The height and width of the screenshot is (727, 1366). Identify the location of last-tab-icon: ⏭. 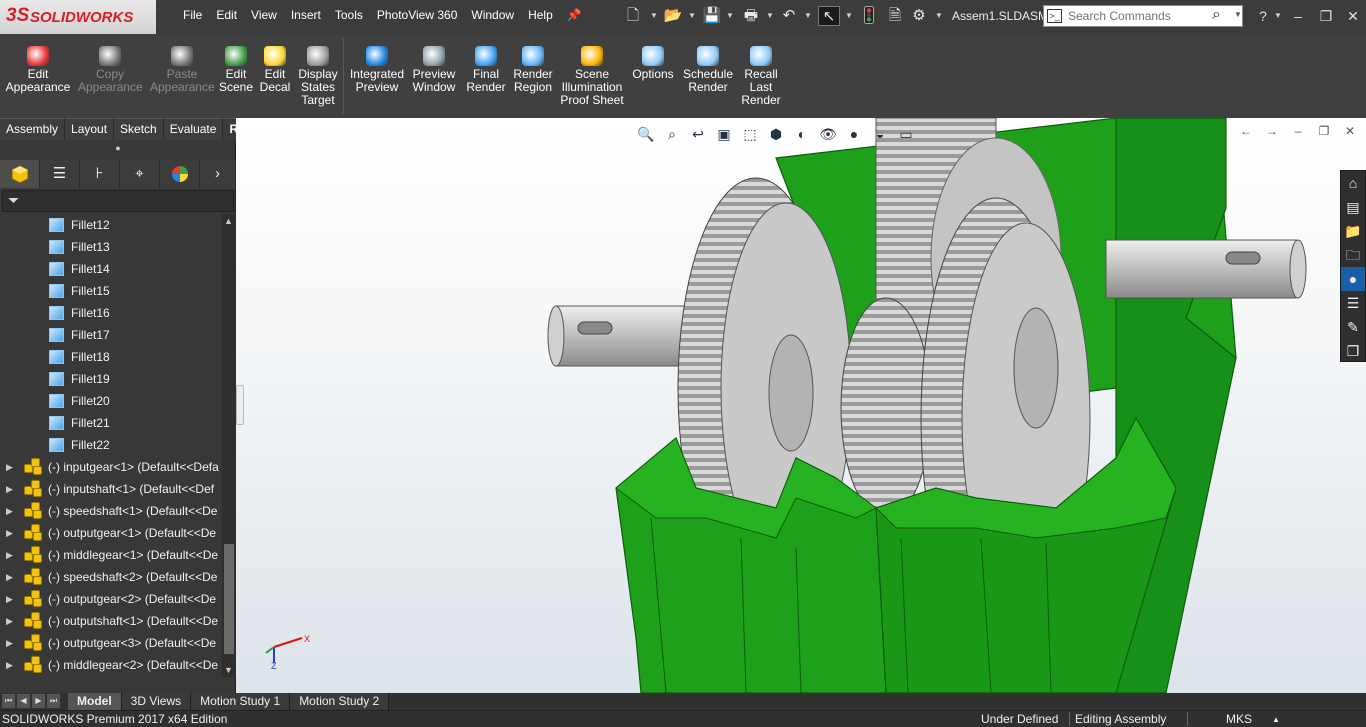
(53, 701).